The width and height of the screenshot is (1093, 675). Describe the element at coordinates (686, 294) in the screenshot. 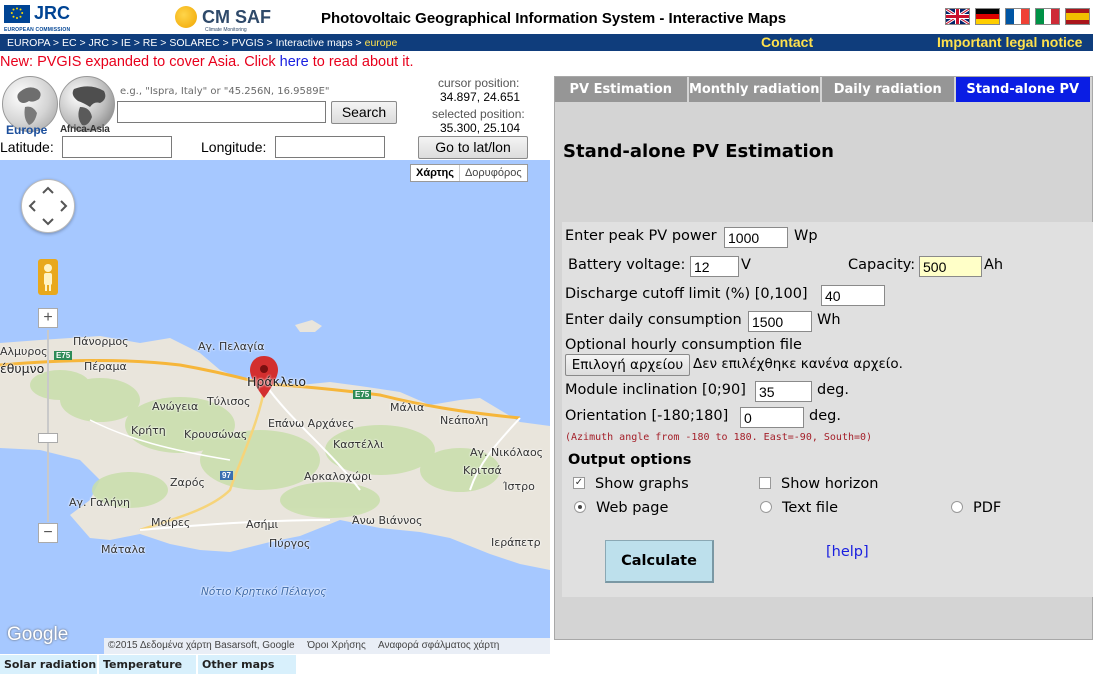

I see `discharge-cutoff-label: Discharge cutoff limit (%) [0,100]` at that location.